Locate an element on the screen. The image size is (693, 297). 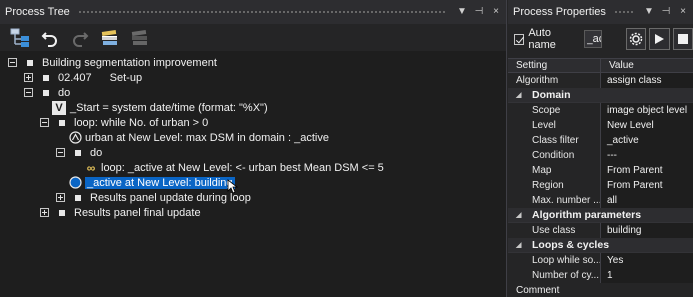
property-value: Yes is located at coordinates (647, 260).